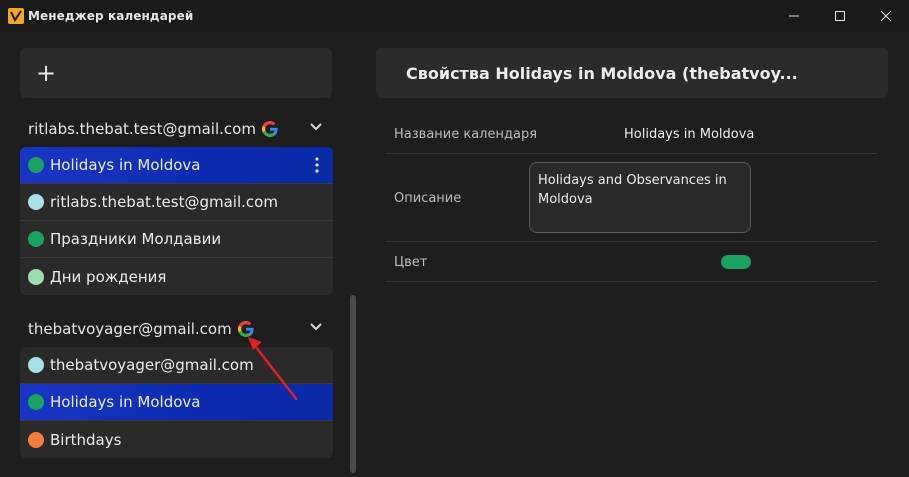 The image size is (909, 477). Describe the element at coordinates (273, 369) in the screenshot. I see `annotation-arrow` at that location.